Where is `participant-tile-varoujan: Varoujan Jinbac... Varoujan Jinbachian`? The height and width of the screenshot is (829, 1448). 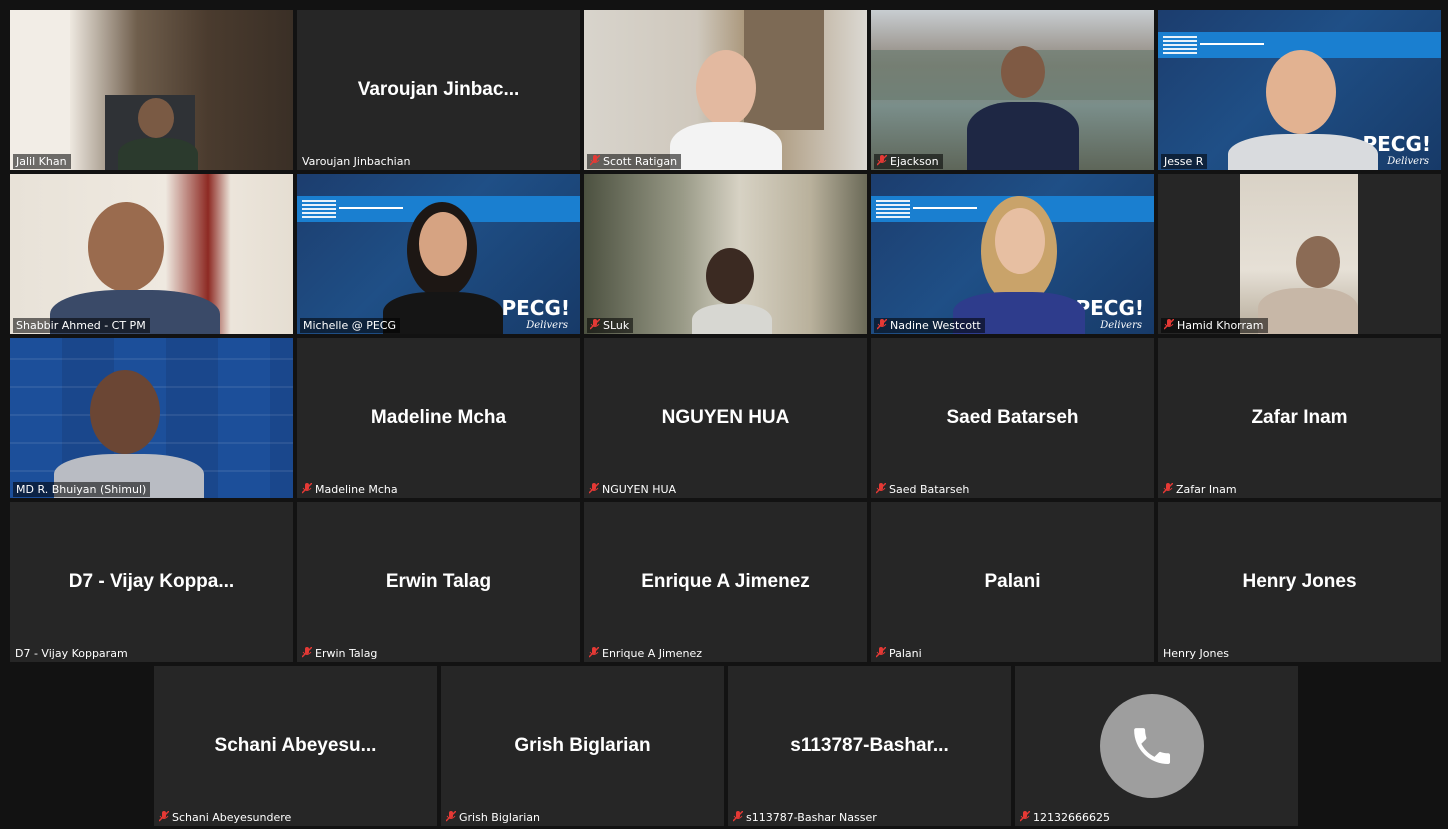
participant-tile-varoujan: Varoujan Jinbac... Varoujan Jinbachian is located at coordinates (438, 90).